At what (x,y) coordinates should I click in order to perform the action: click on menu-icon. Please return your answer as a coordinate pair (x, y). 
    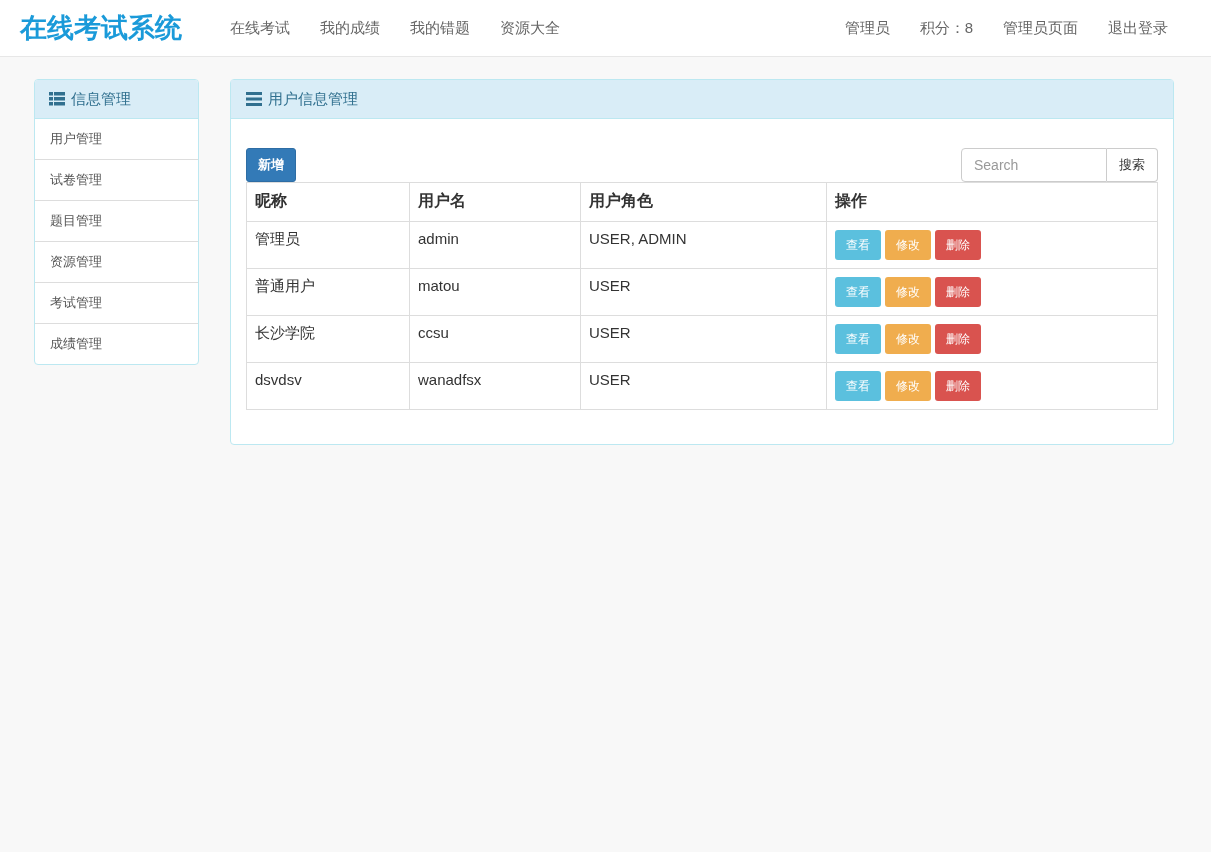
    Looking at the image, I should click on (254, 99).